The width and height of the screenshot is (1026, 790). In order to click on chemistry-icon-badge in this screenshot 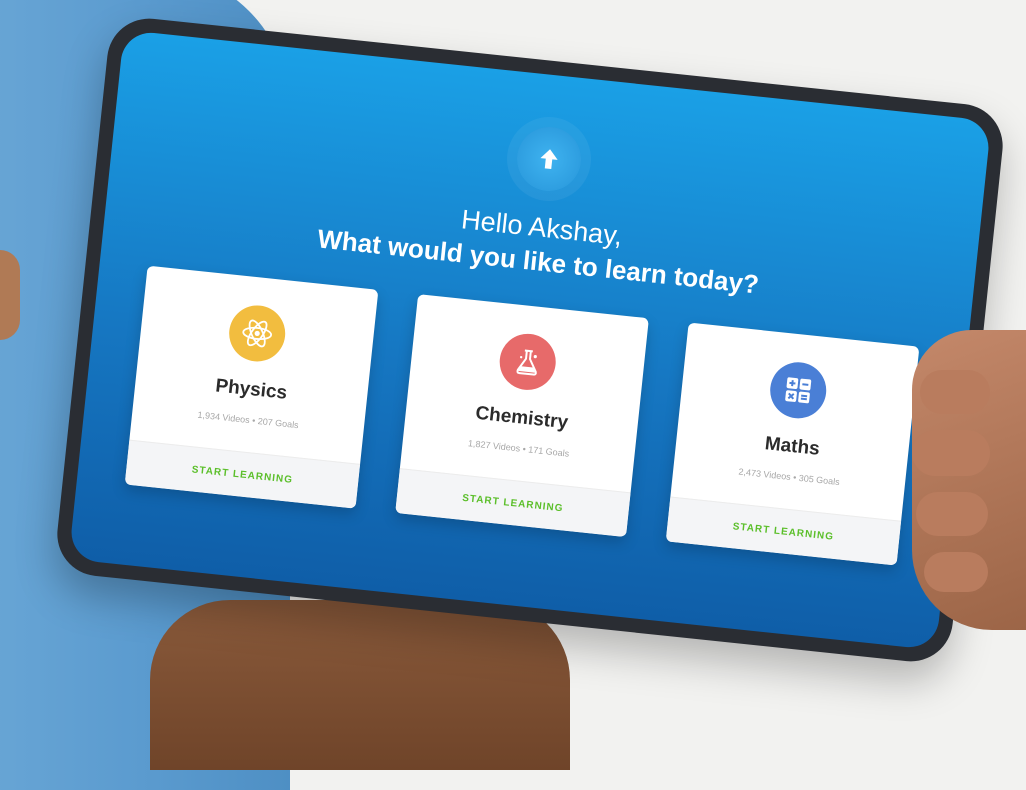, I will do `click(527, 362)`.